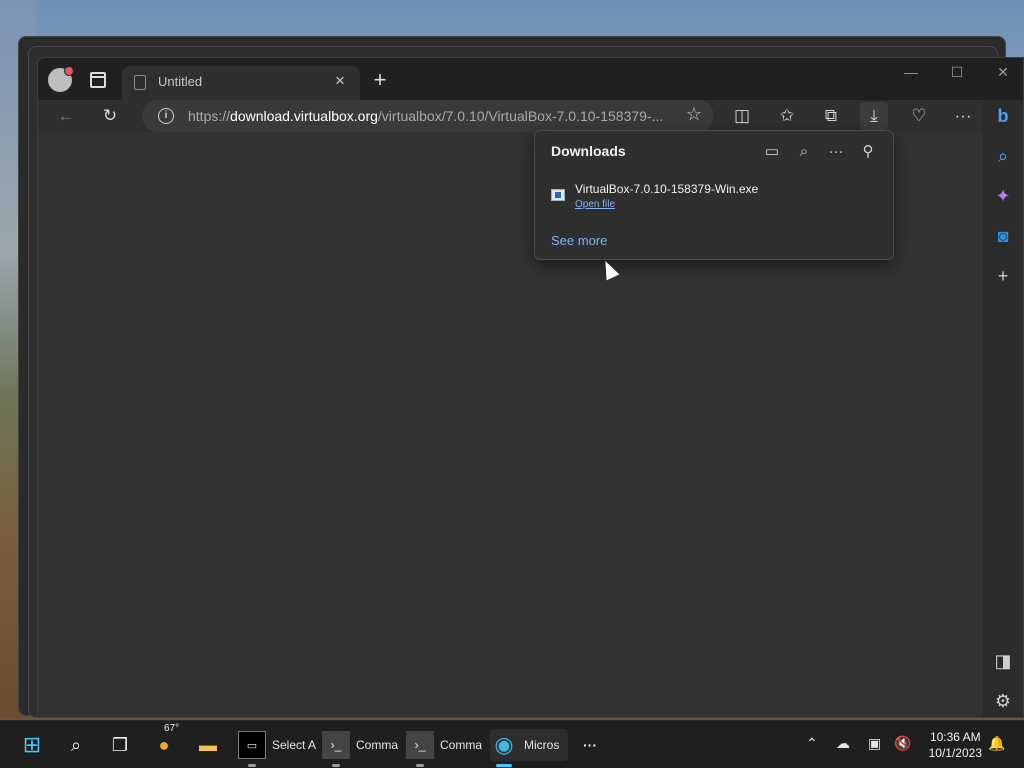 This screenshot has height=768, width=1024. What do you see at coordinates (542, 745) in the screenshot?
I see `taskbar-app-label: Micros` at bounding box center [542, 745].